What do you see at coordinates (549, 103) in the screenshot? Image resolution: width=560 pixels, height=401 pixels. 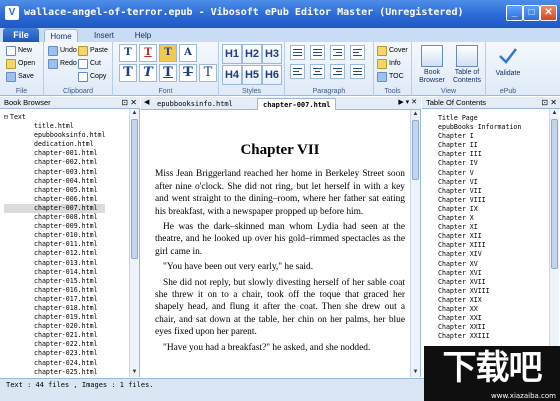 I see `toc-controls: ⊡ ✕` at bounding box center [549, 103].